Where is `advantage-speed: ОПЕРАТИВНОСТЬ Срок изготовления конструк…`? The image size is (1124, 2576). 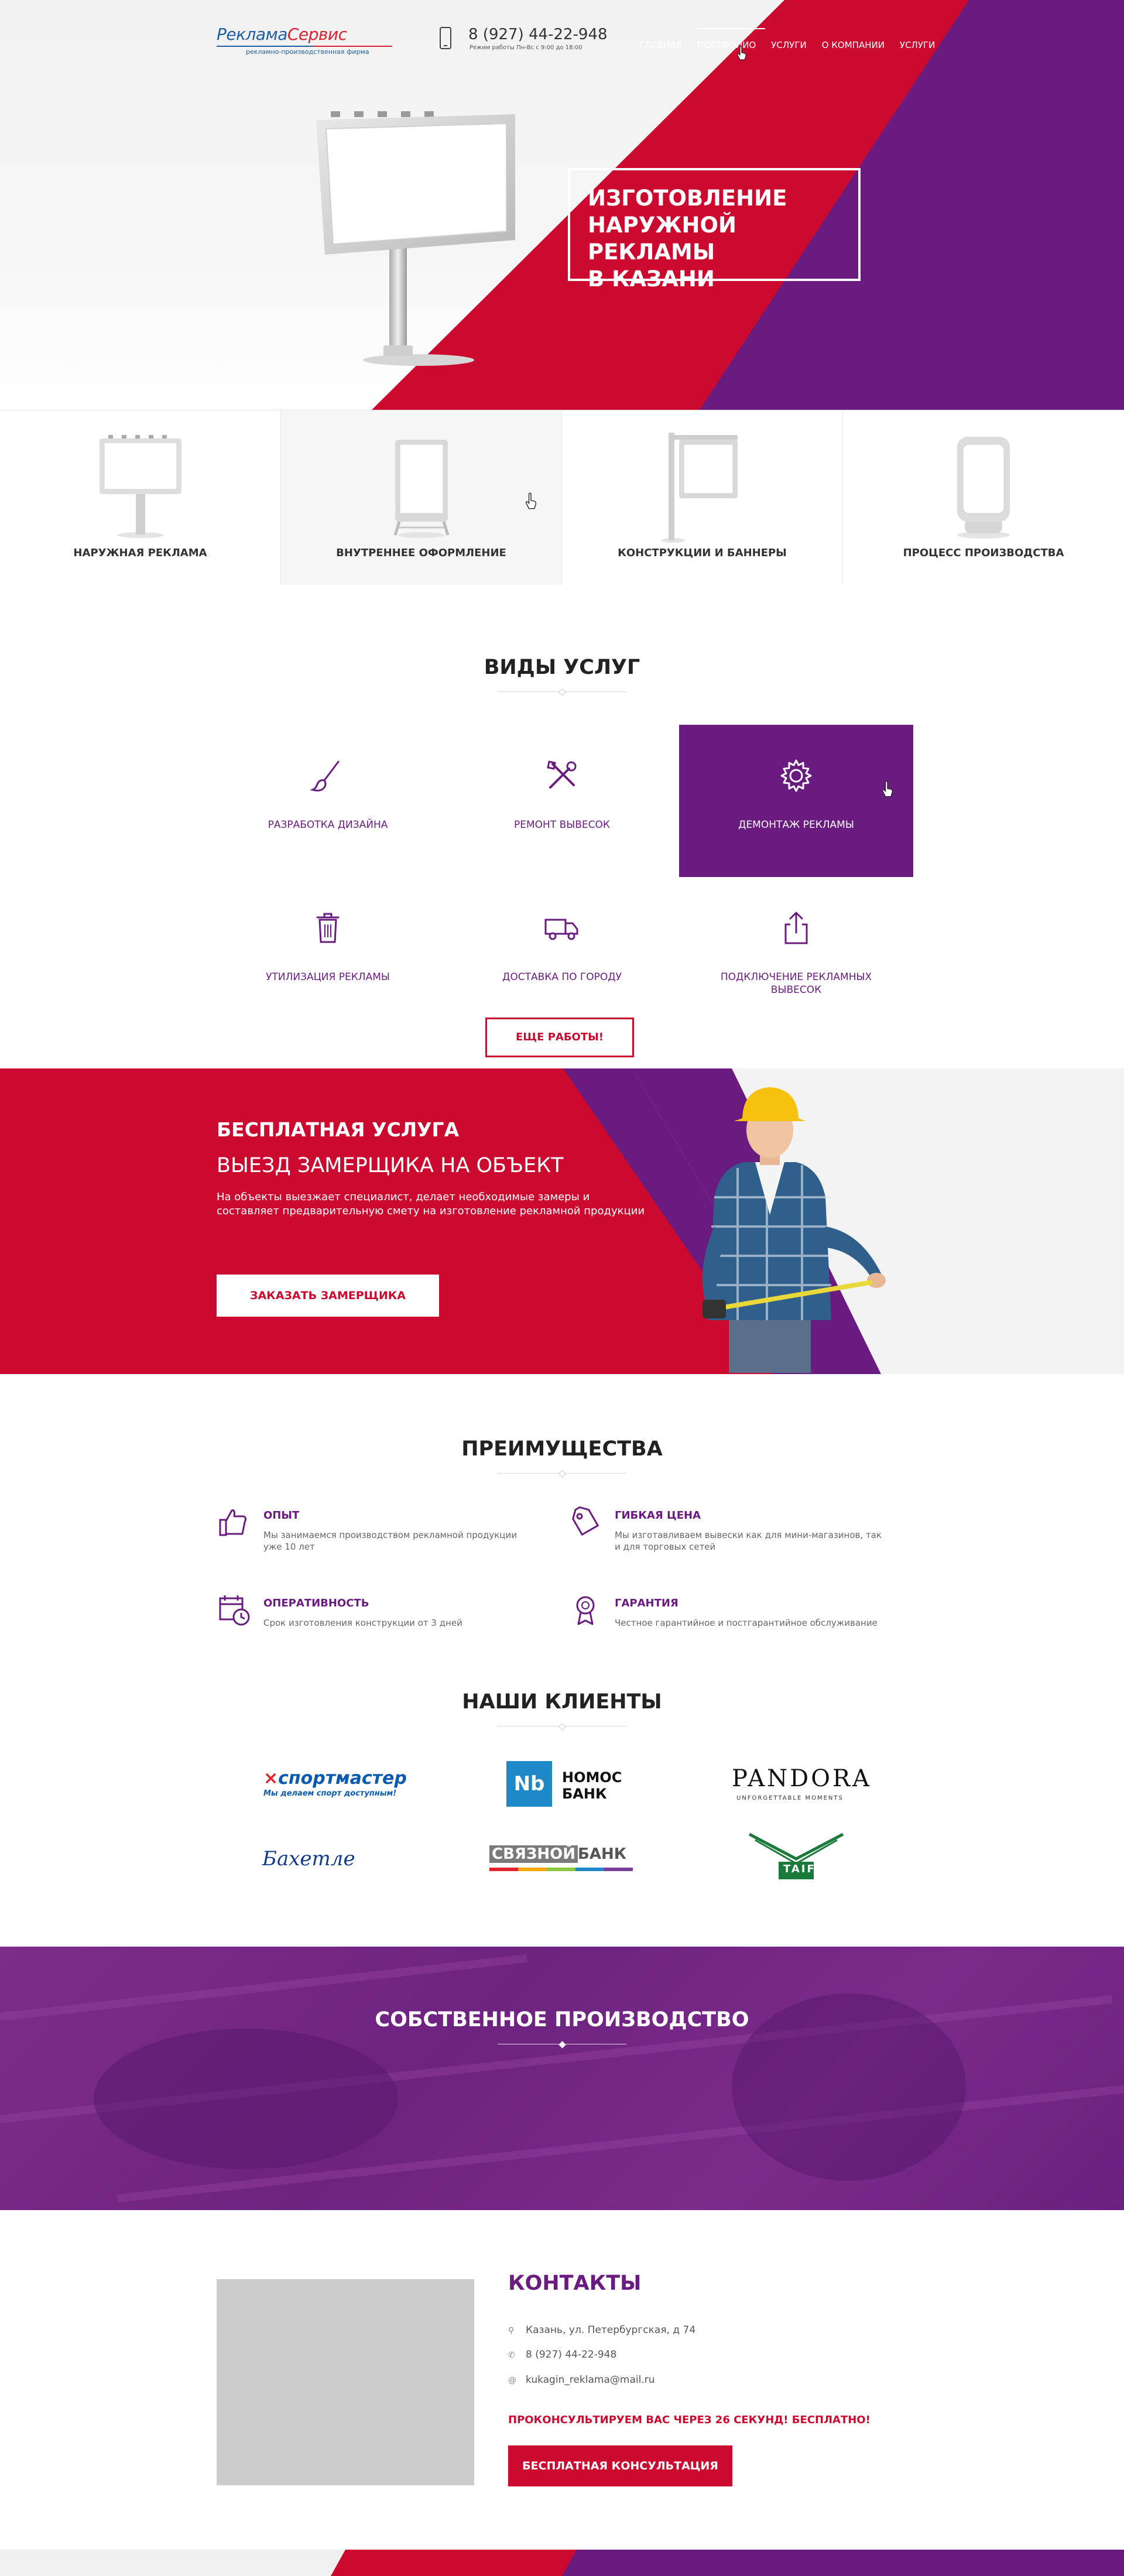 advantage-speed: ОПЕРАТИВНОСТЬ Срок изготовления конструк… is located at coordinates (375, 1624).